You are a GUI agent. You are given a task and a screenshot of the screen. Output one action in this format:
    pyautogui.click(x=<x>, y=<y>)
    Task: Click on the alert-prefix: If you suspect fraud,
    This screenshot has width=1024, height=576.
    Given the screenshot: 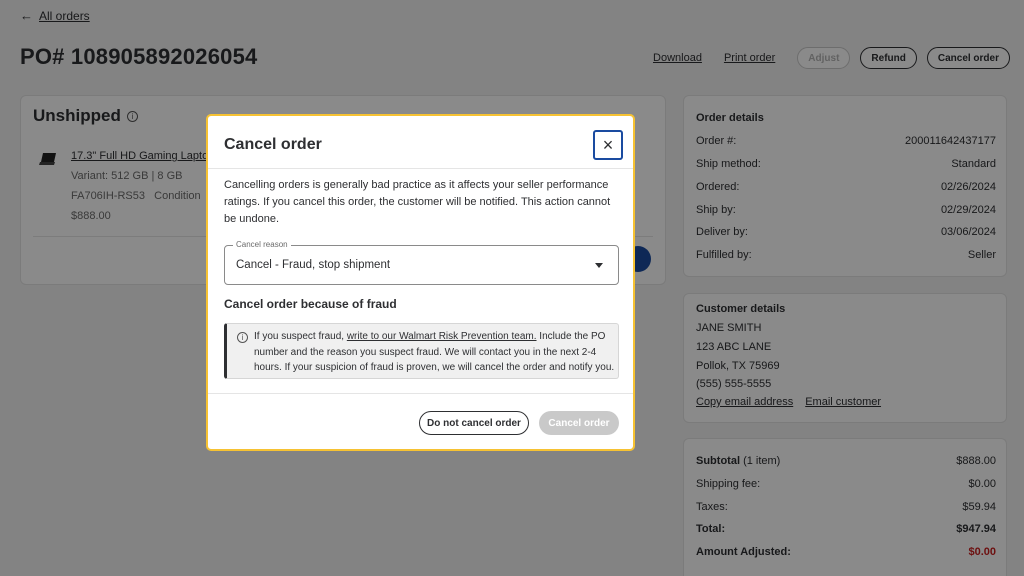 What is the action you would take?
    pyautogui.click(x=300, y=336)
    